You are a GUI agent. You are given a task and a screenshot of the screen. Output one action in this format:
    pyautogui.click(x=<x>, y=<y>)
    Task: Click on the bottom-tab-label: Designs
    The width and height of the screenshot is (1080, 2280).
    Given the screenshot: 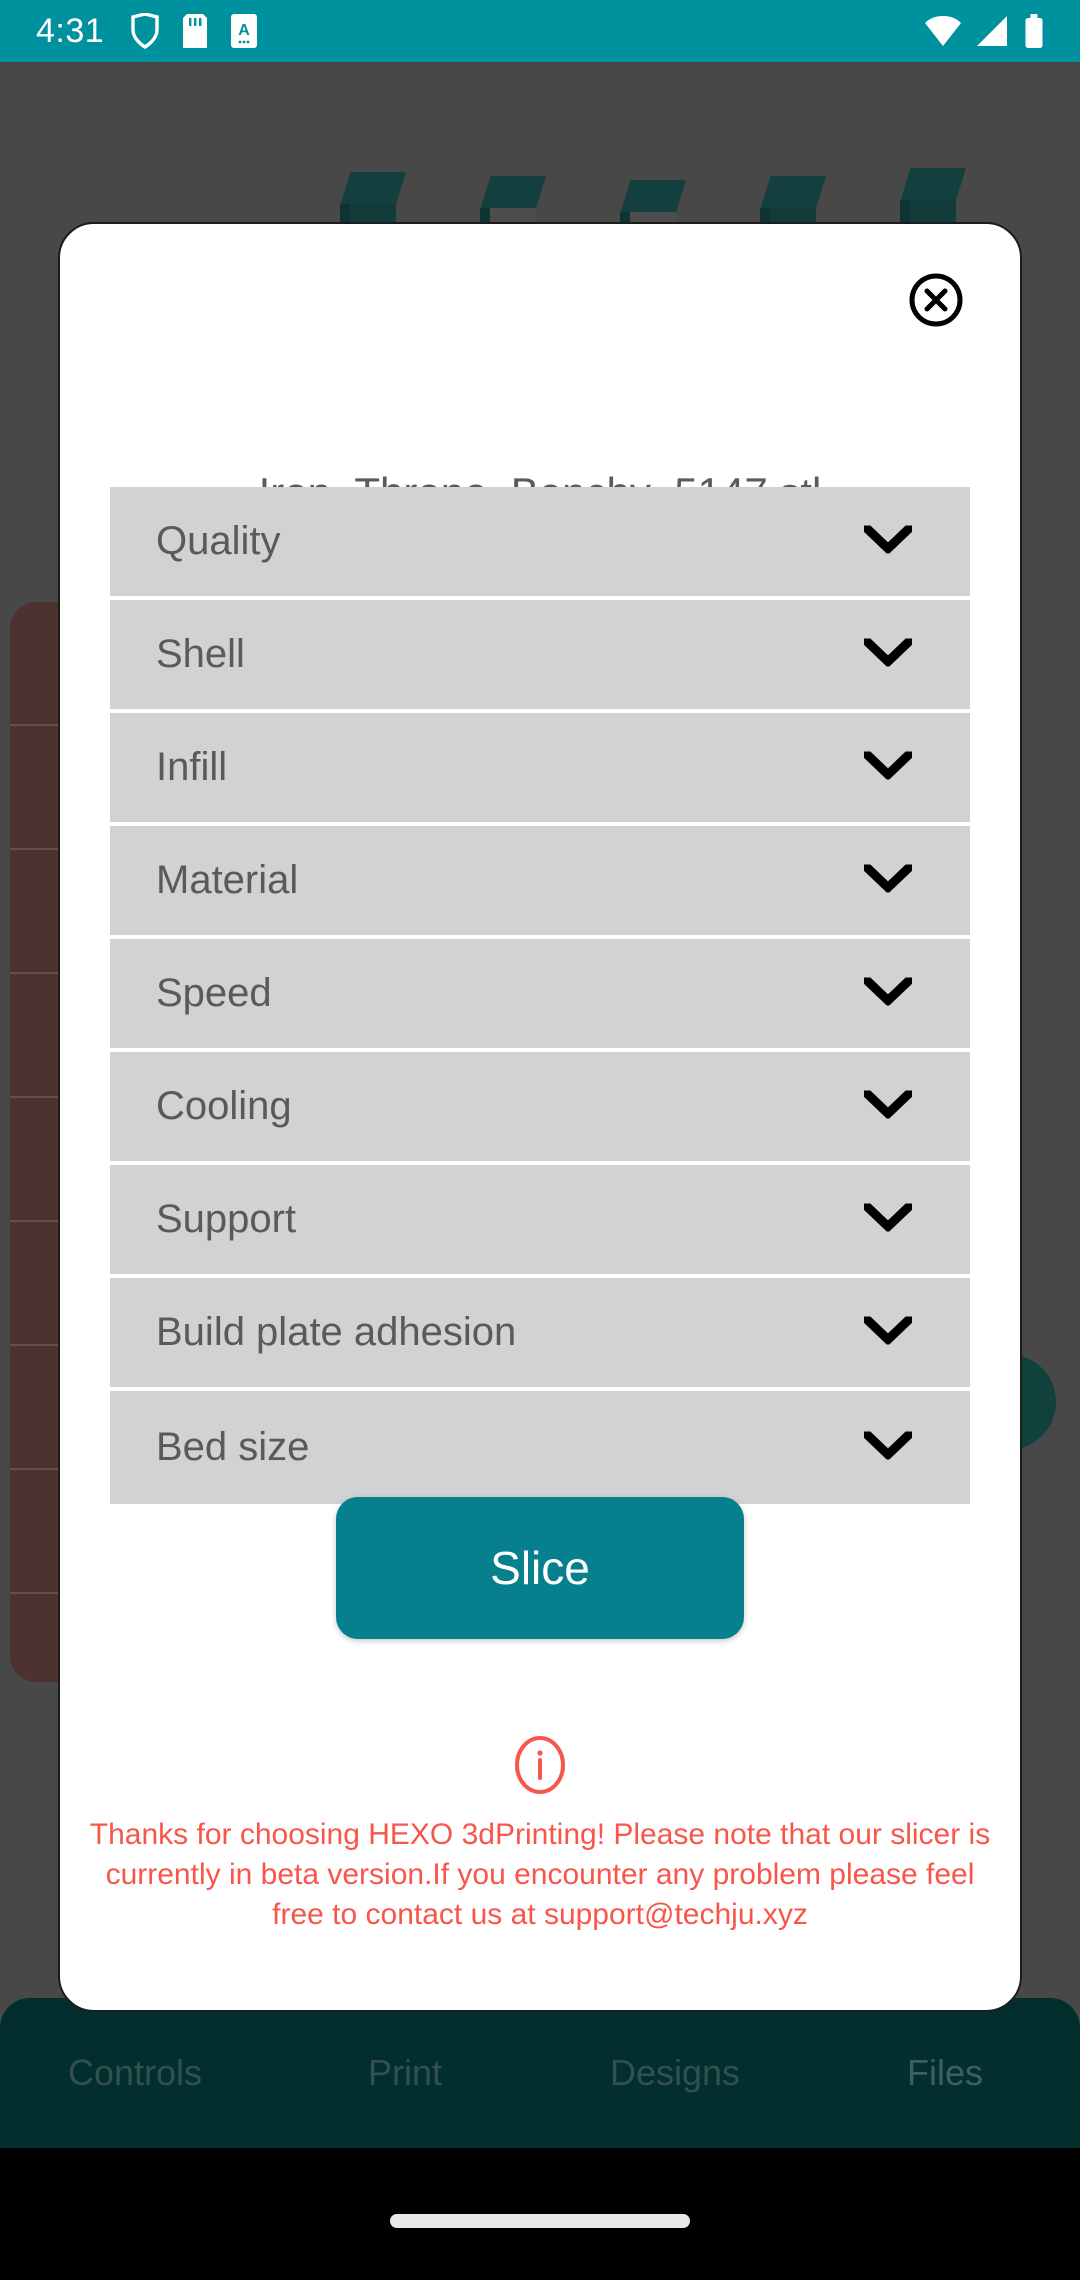 What is the action you would take?
    pyautogui.click(x=675, y=2072)
    